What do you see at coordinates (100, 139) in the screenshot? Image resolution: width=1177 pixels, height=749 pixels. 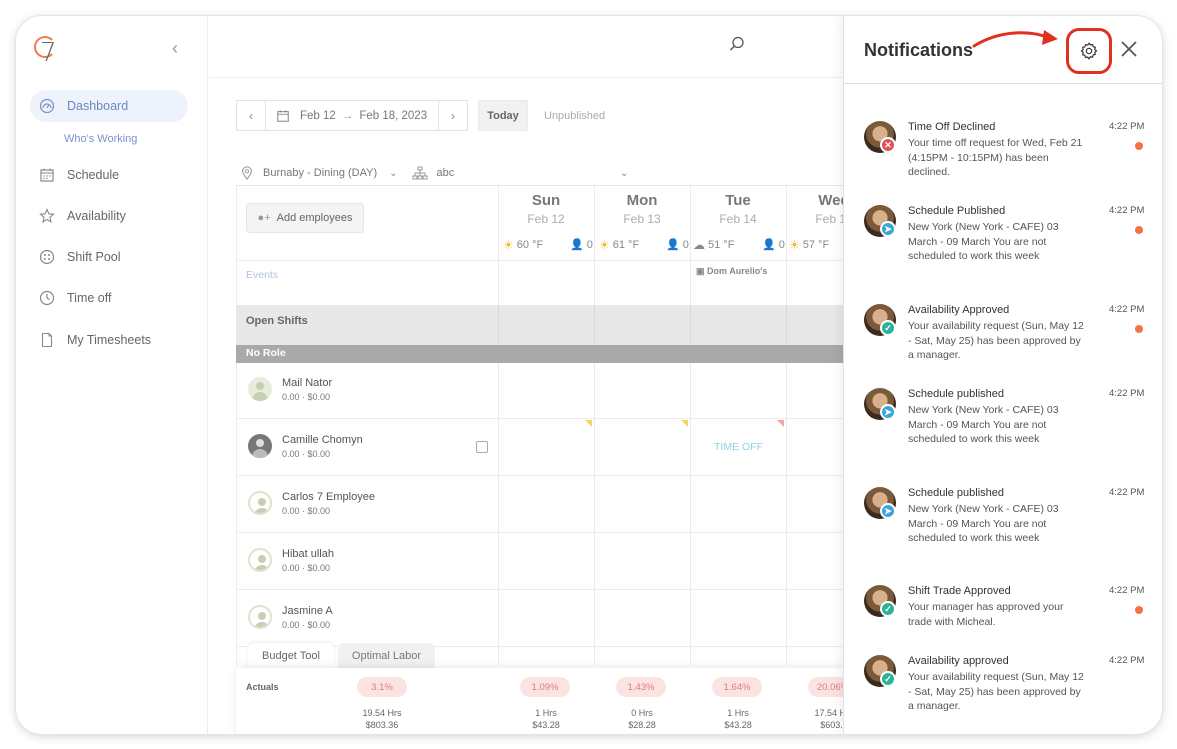 I see `sidebar-subitem-whos-working: Who's Working` at bounding box center [100, 139].